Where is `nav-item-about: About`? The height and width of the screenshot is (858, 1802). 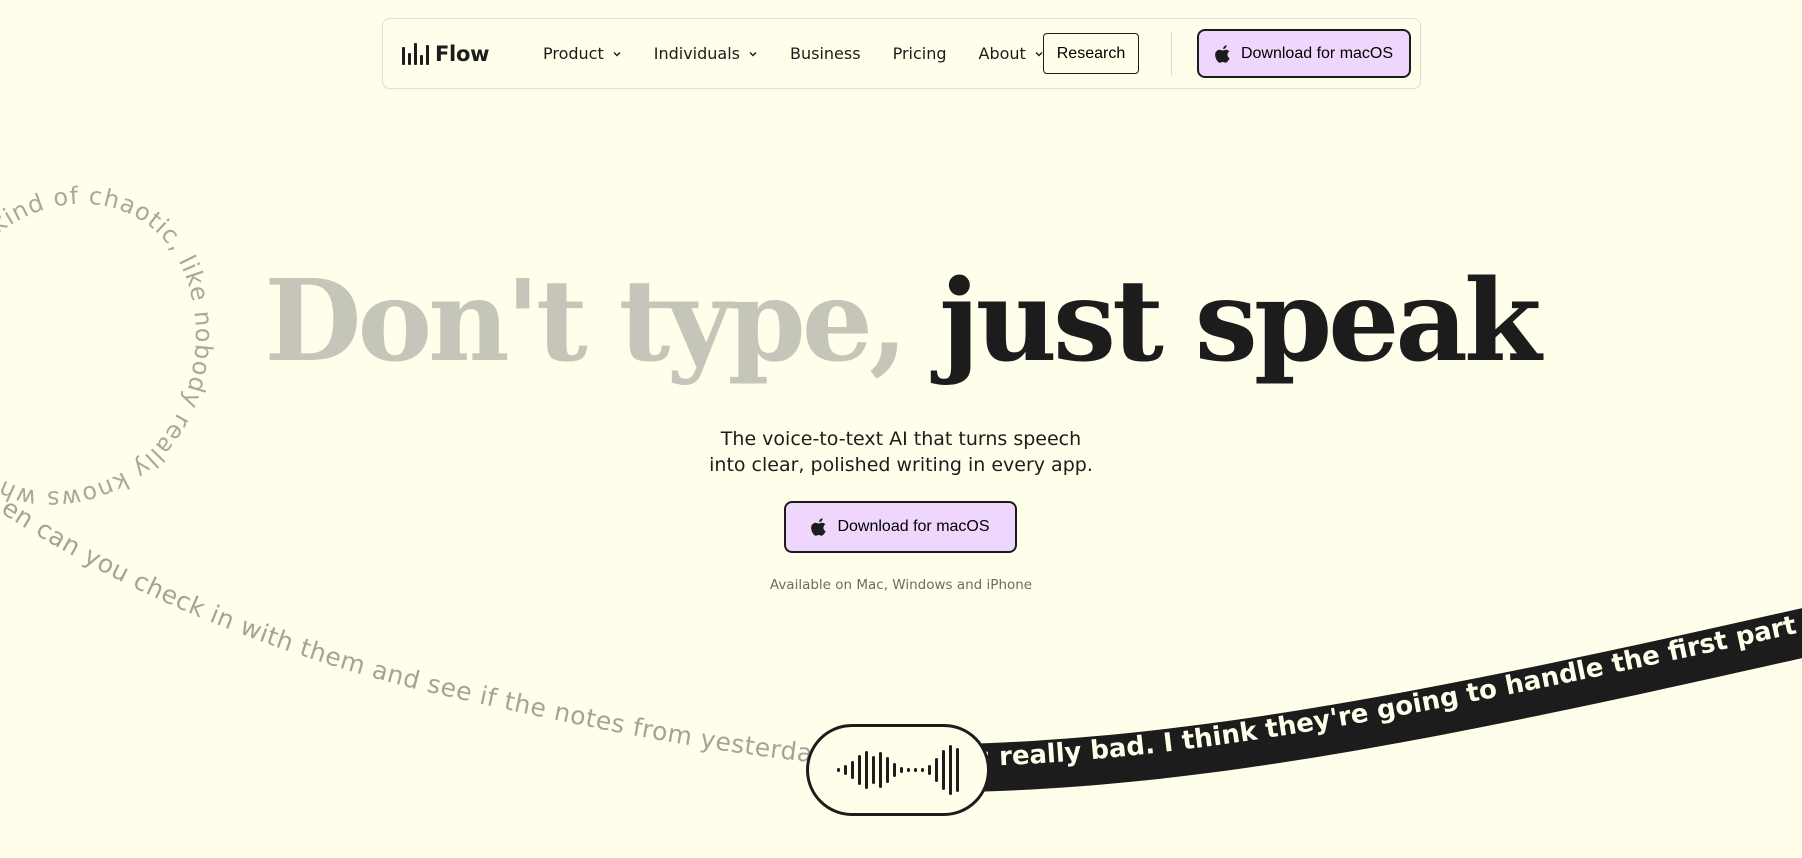 nav-item-about: About is located at coordinates (1011, 53).